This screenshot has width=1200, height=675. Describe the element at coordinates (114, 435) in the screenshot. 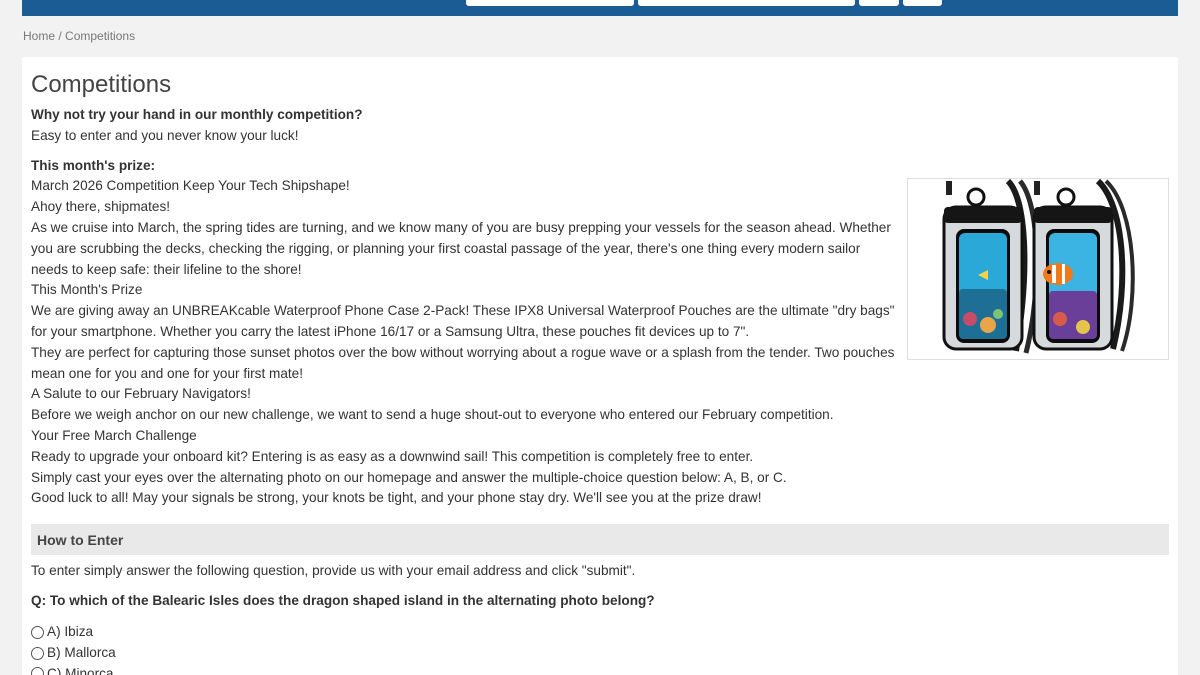

I see `prize-line: Your Free March Challenge` at that location.